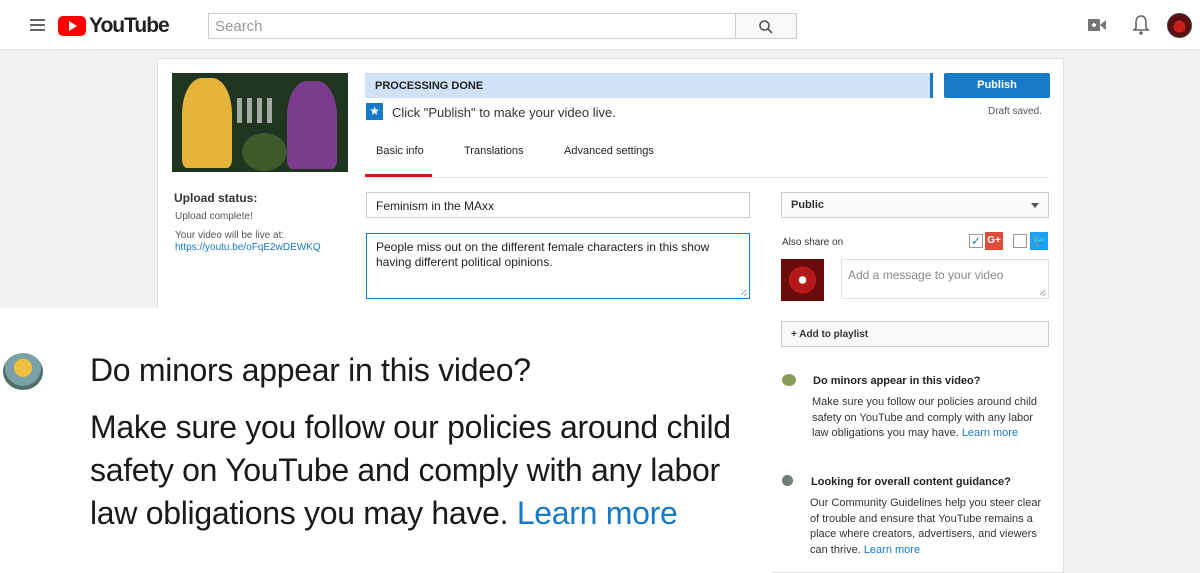  What do you see at coordinates (707, 177) in the screenshot?
I see `tab-divider` at bounding box center [707, 177].